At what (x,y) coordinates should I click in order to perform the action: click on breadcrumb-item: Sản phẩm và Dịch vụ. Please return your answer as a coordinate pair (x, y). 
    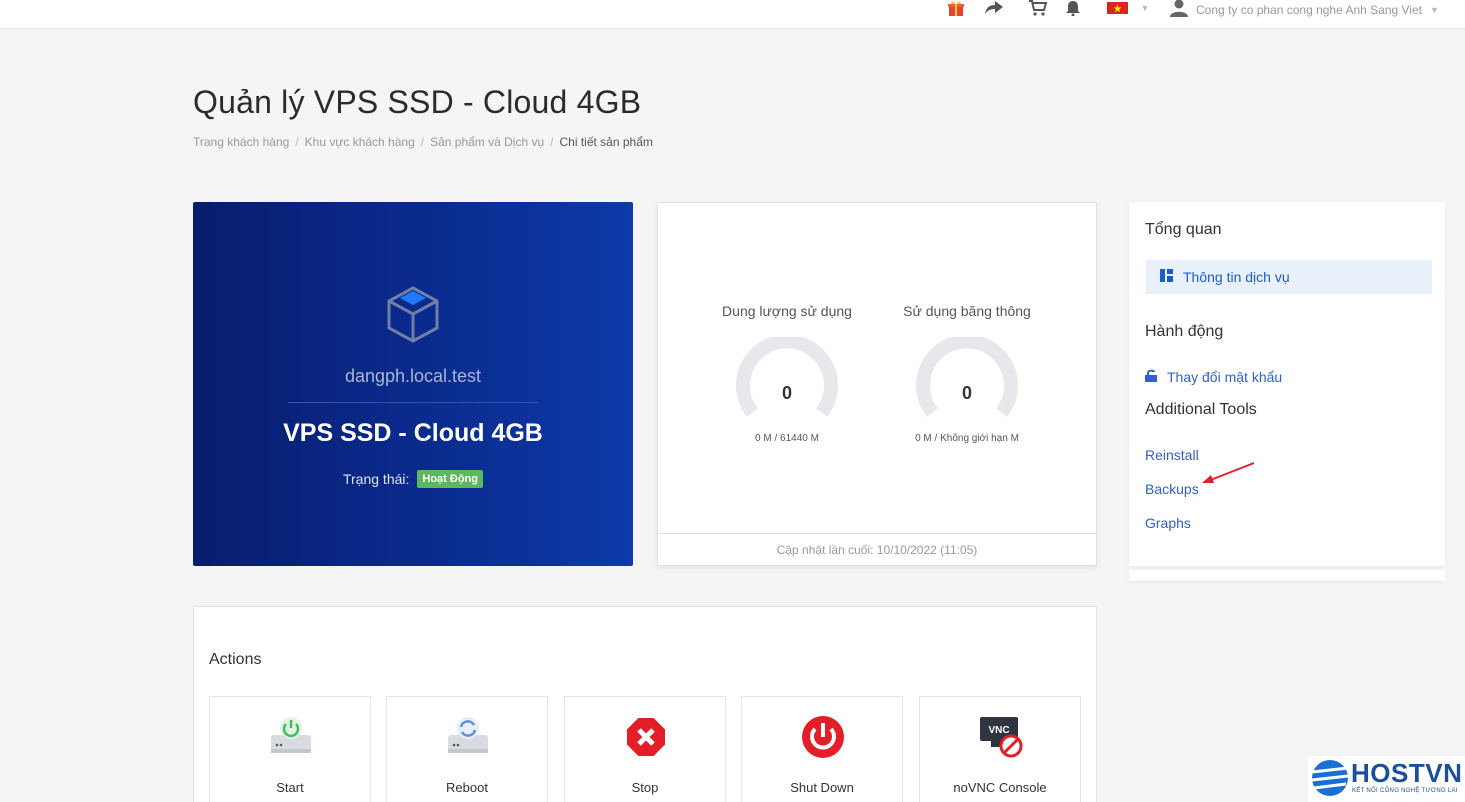
    Looking at the image, I should click on (487, 142).